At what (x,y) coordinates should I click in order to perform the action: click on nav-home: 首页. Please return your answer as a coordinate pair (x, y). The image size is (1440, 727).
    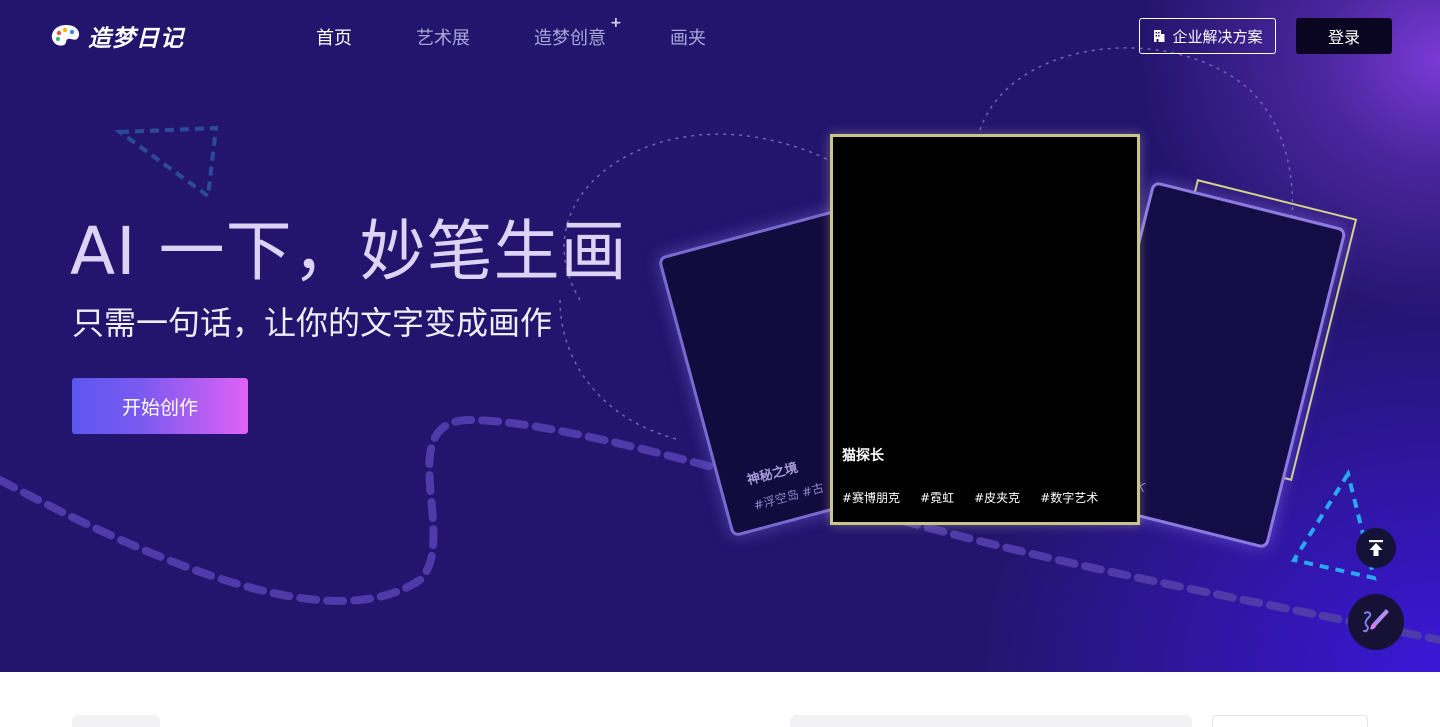
    Looking at the image, I should click on (334, 37).